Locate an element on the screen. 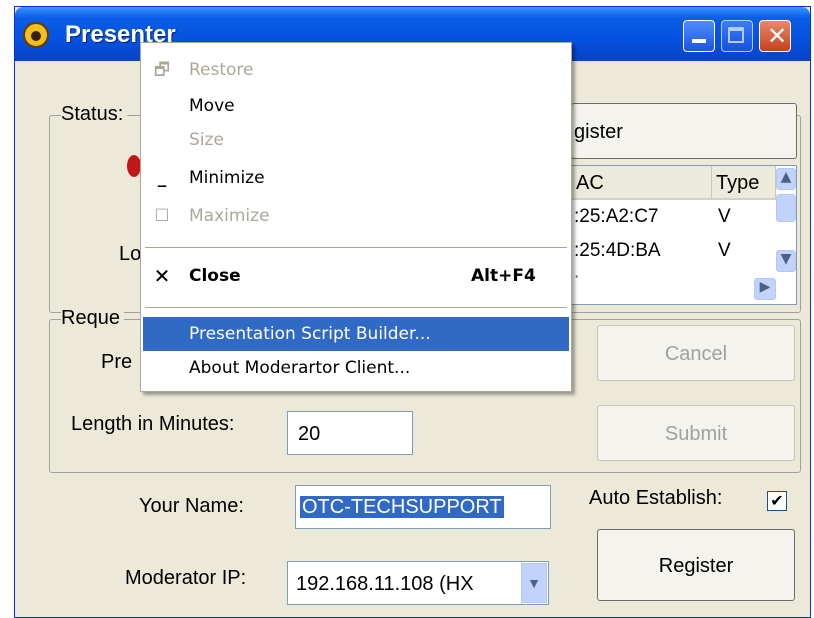 The image size is (814, 618). presentation-label: Pre is located at coordinates (117, 362).